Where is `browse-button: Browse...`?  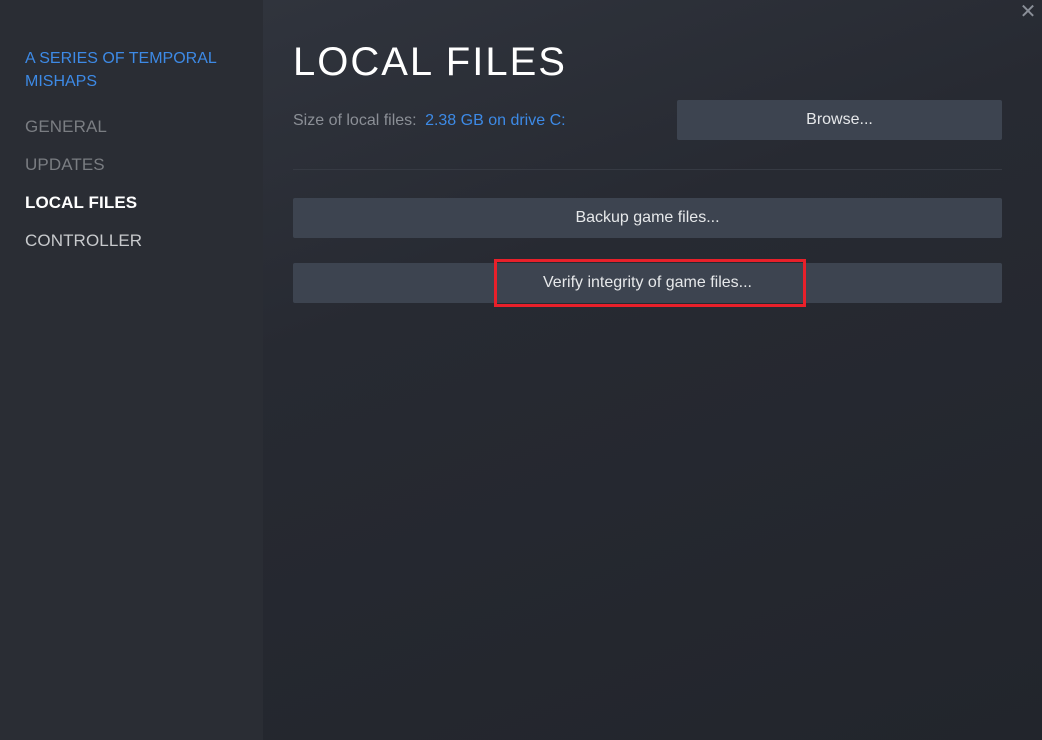 browse-button: Browse... is located at coordinates (839, 120).